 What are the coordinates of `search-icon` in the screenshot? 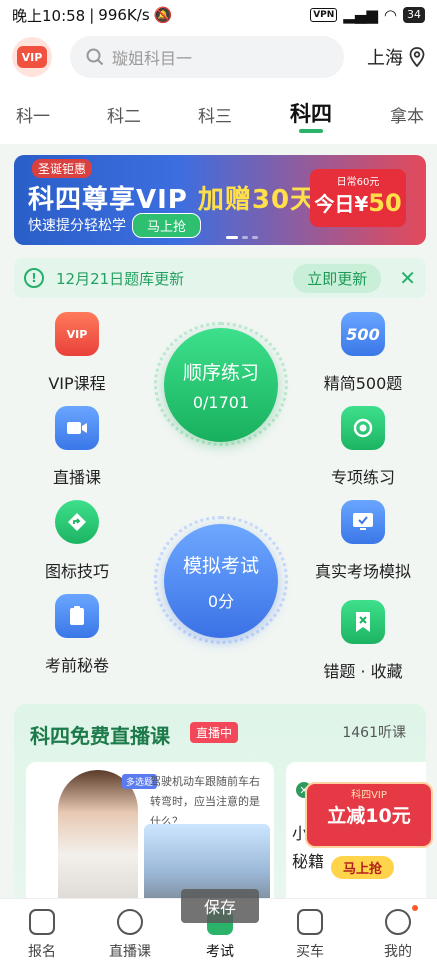 It's located at (95, 57).